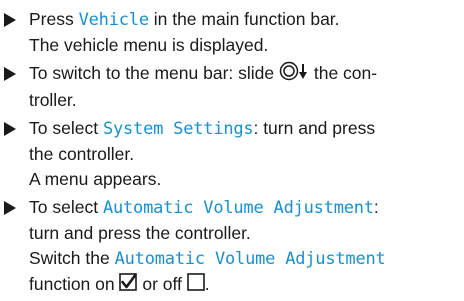  Describe the element at coordinates (184, 19) in the screenshot. I see `step-1-line-1: Press Vehicle in the main function bar.` at that location.